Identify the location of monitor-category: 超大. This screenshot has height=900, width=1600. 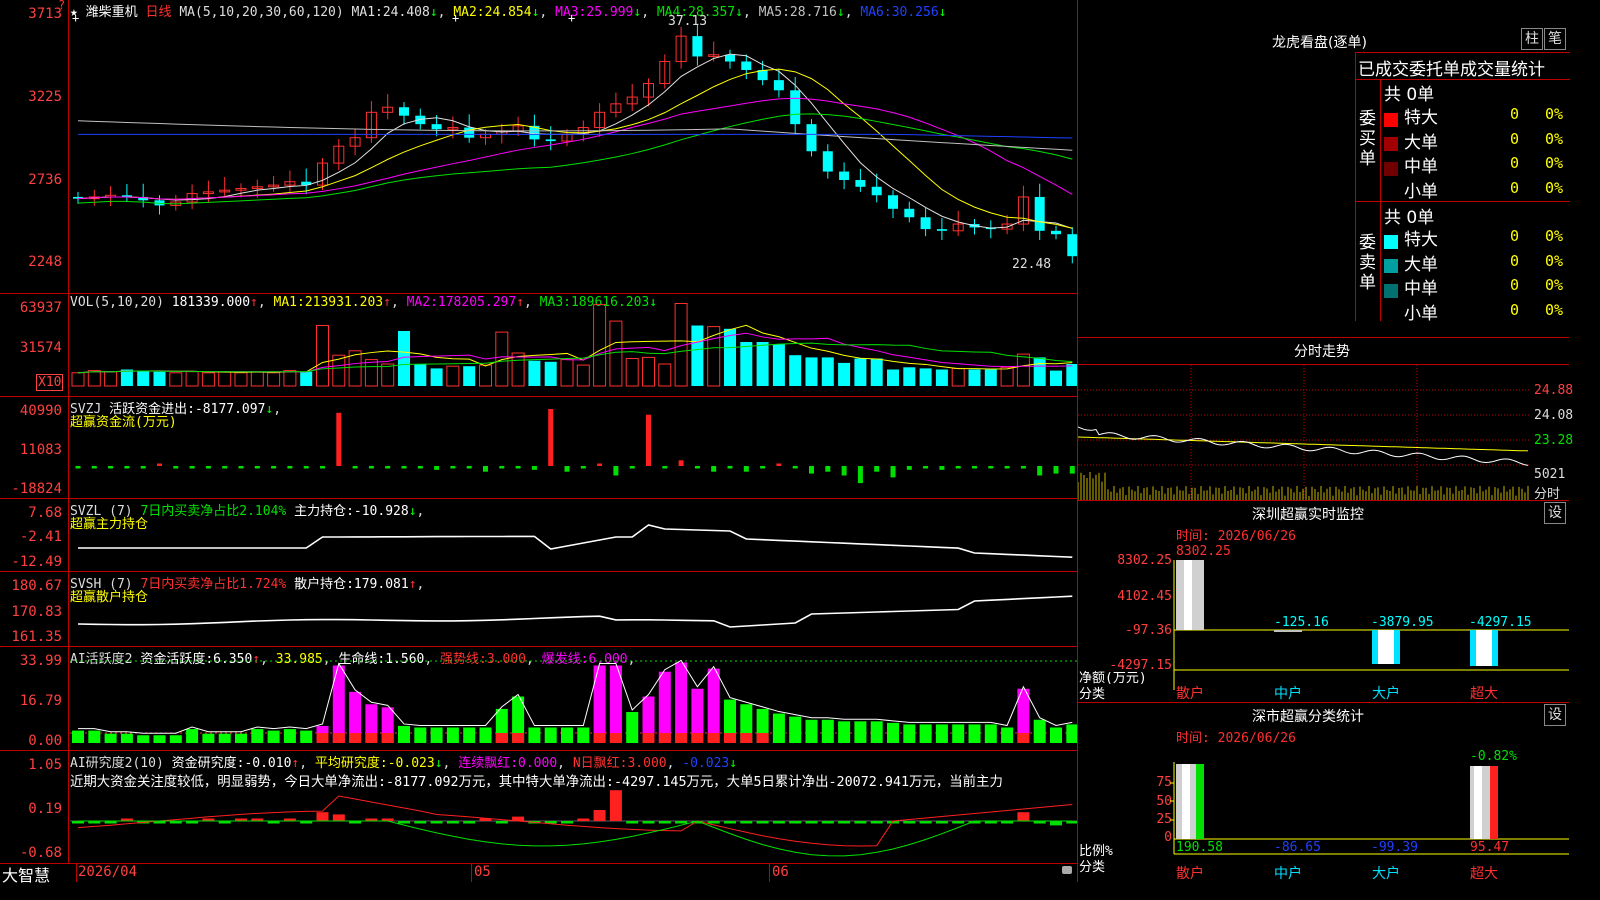
(1484, 694).